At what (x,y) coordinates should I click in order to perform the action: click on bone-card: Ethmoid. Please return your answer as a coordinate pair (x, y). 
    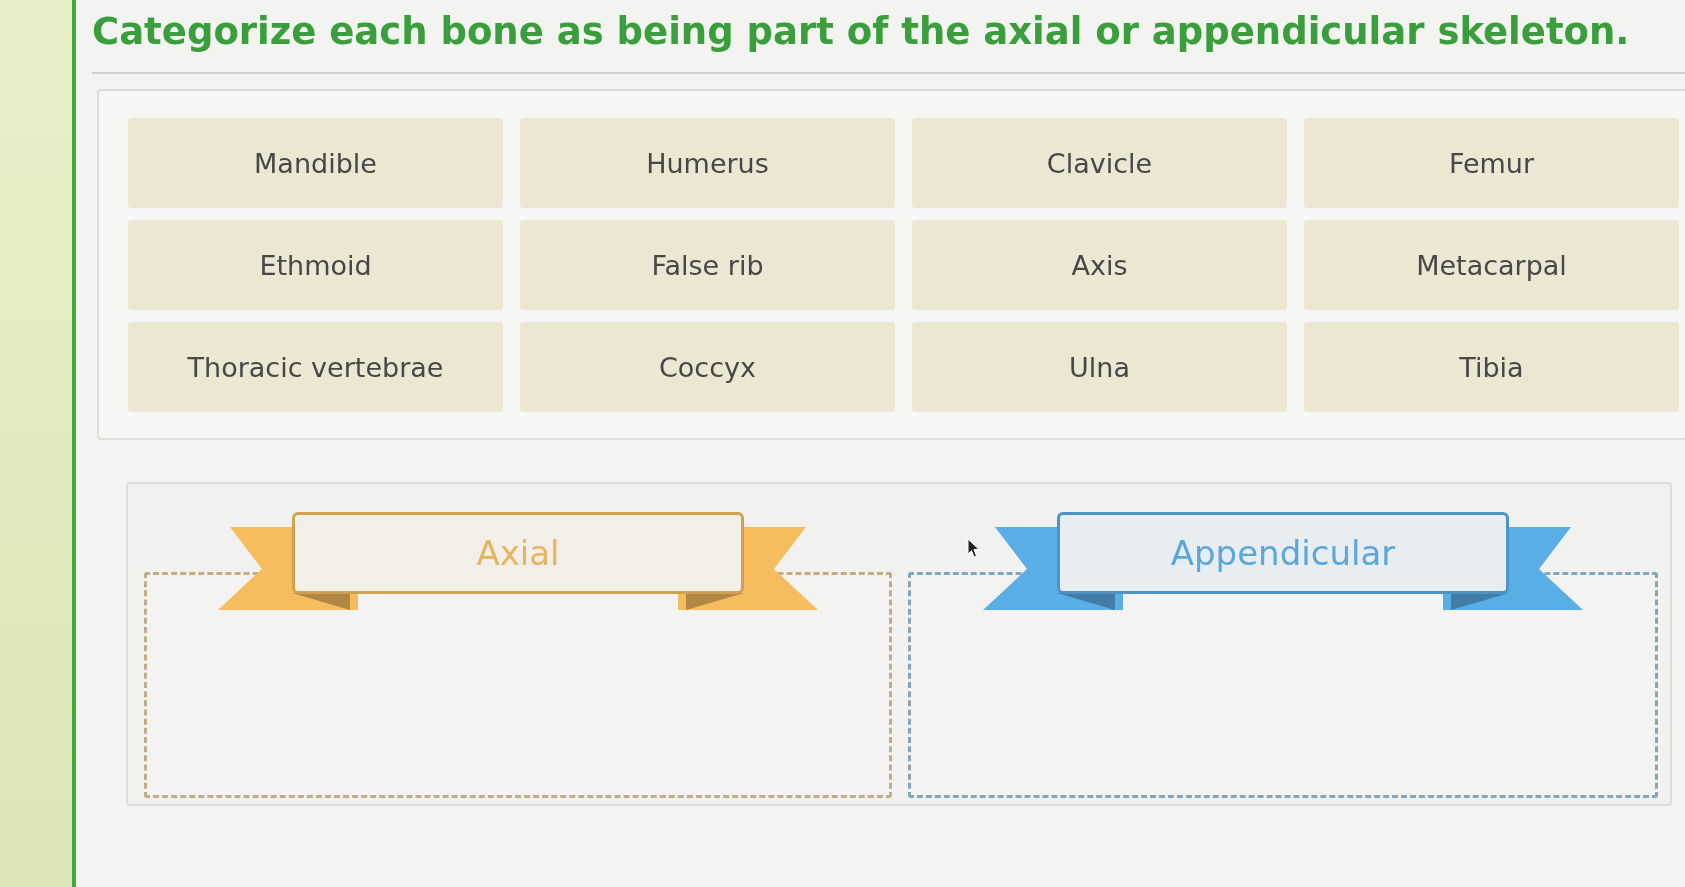
    Looking at the image, I should click on (315, 265).